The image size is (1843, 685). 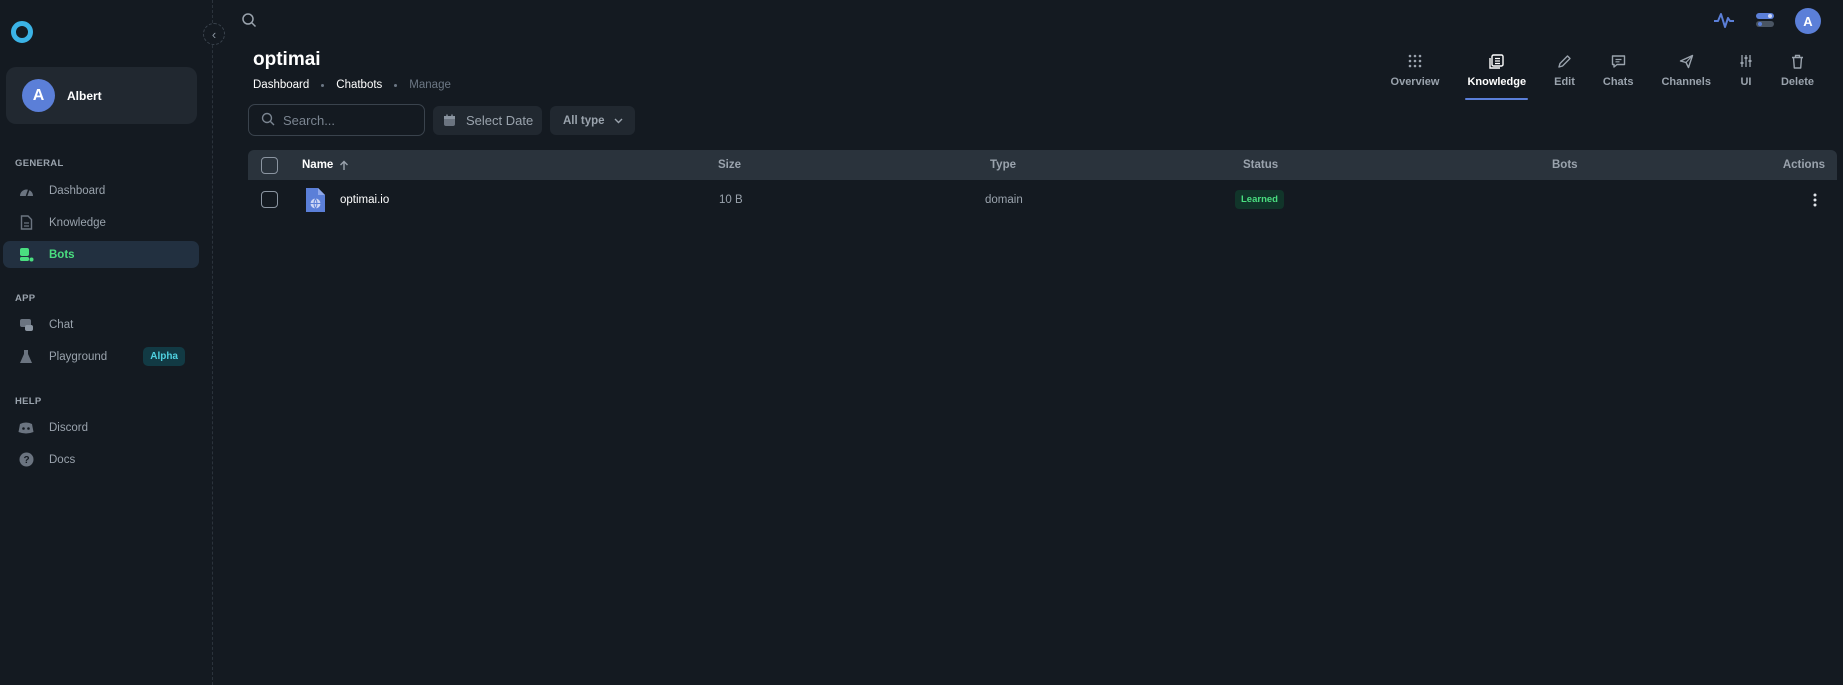 I want to click on pencil-icon, so click(x=1564, y=61).